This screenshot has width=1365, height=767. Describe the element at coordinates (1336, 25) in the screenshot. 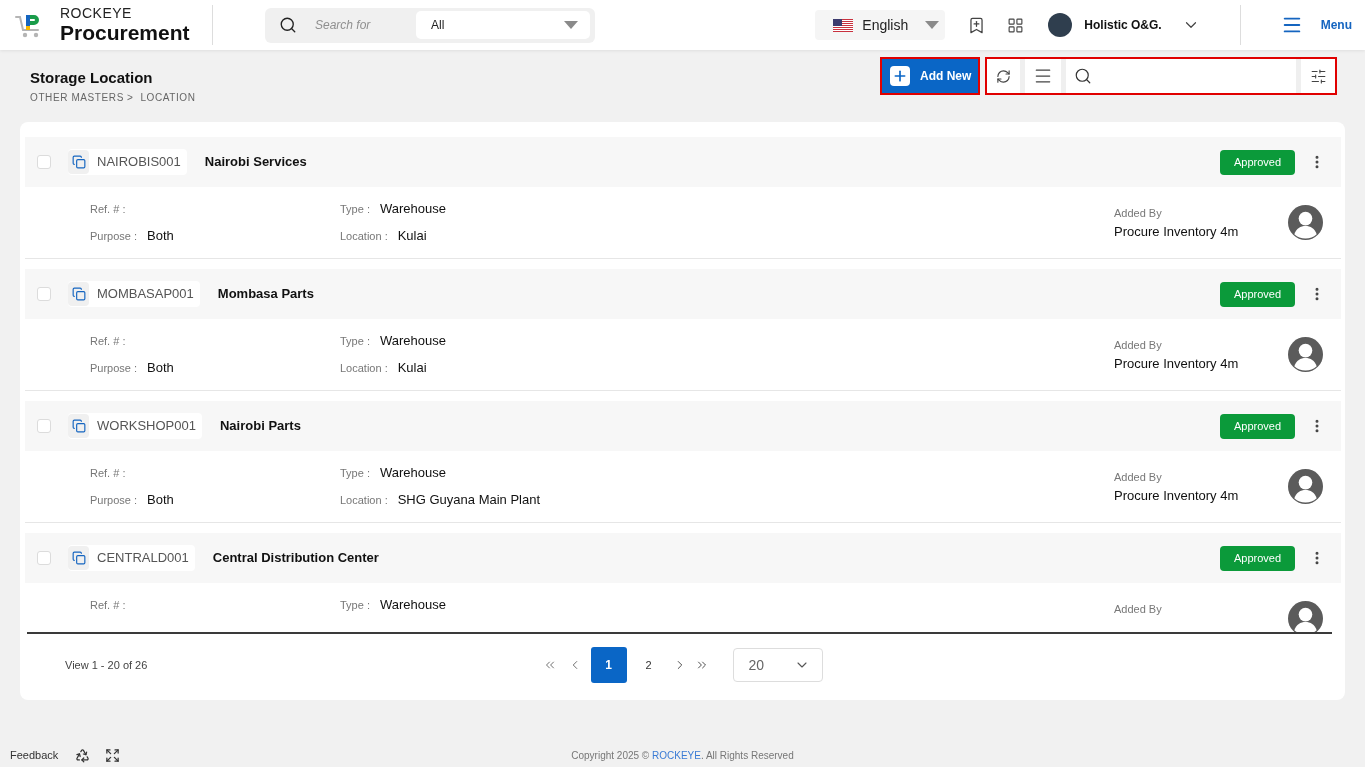

I see `menu-label: Menu` at that location.